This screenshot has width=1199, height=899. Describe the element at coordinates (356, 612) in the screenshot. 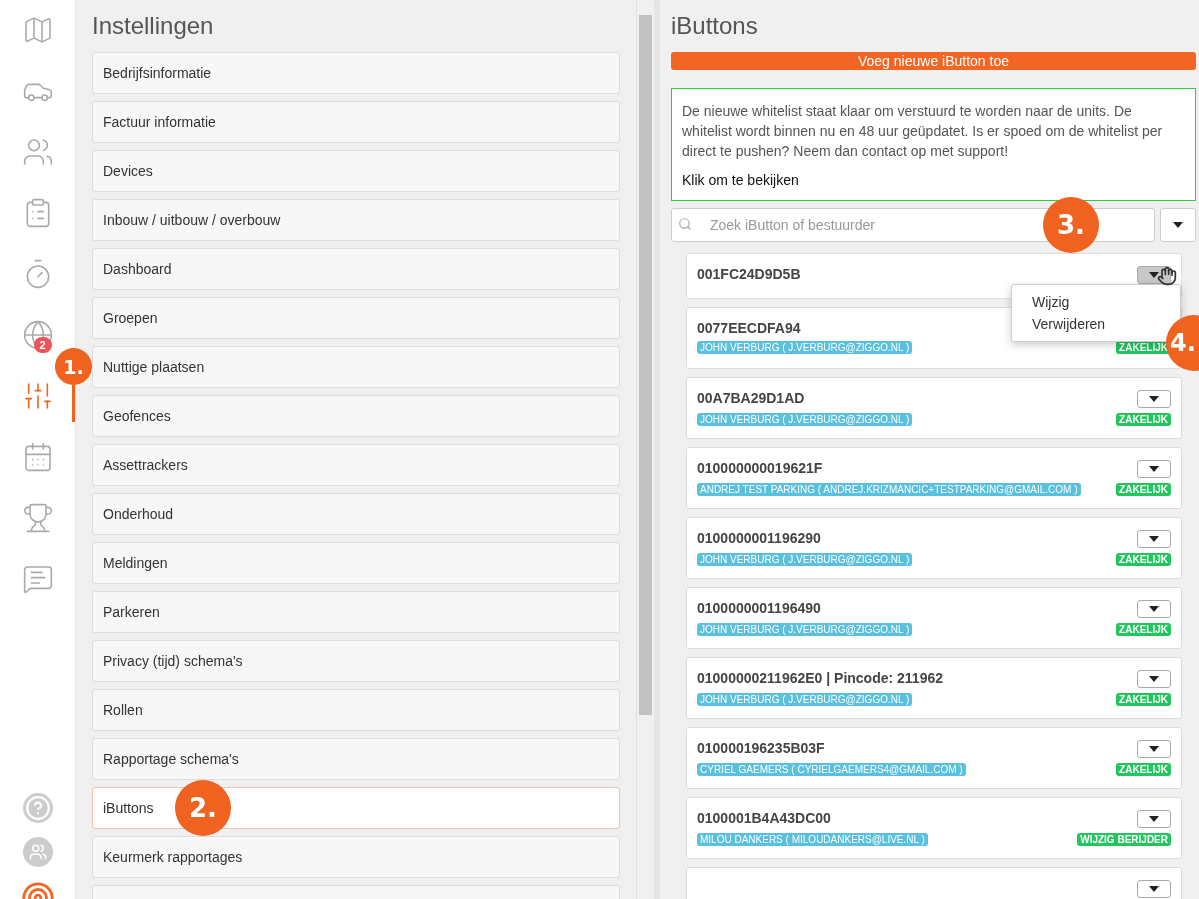

I see `settings-item: Parkeren` at that location.